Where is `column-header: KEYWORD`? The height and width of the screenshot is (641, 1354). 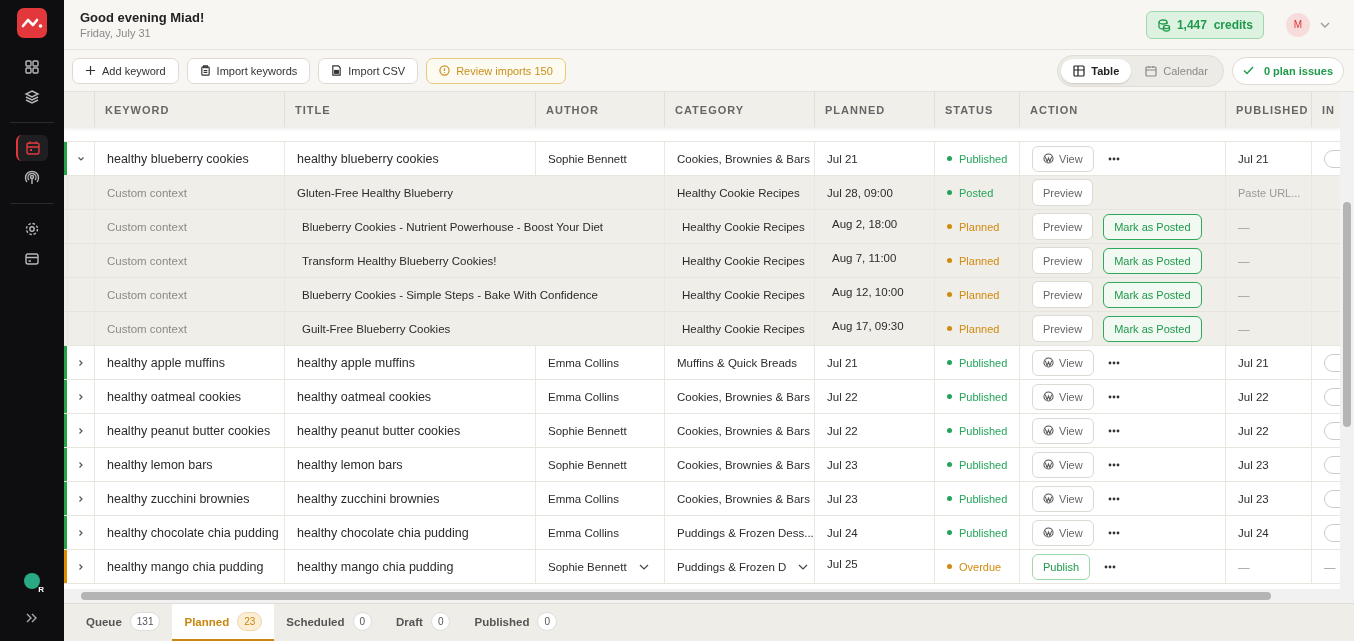
column-header: KEYWORD is located at coordinates (189, 109).